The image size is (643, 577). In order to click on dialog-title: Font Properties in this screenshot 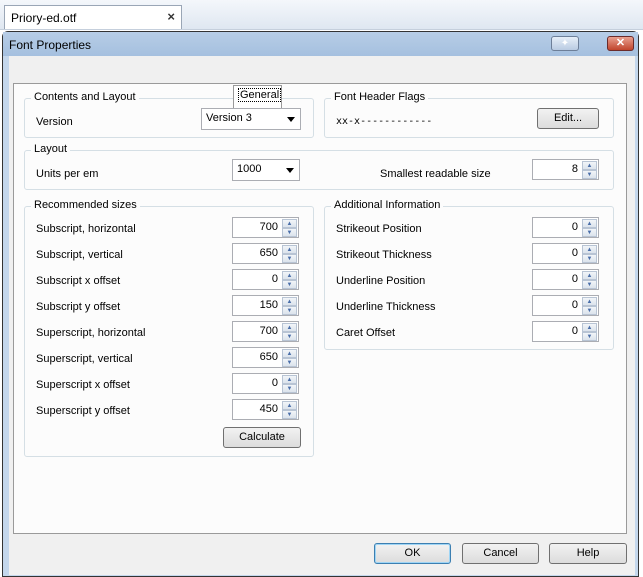, I will do `click(50, 45)`.